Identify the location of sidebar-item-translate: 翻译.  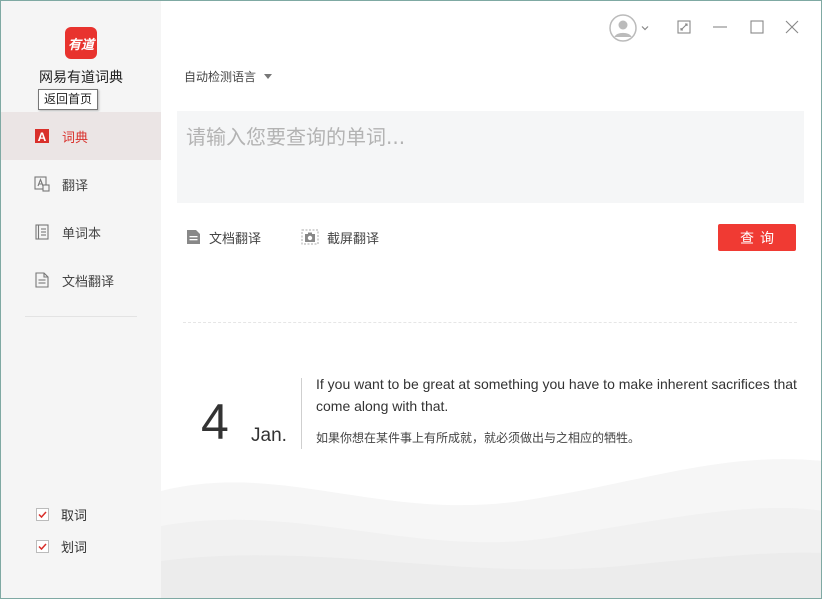
(81, 184).